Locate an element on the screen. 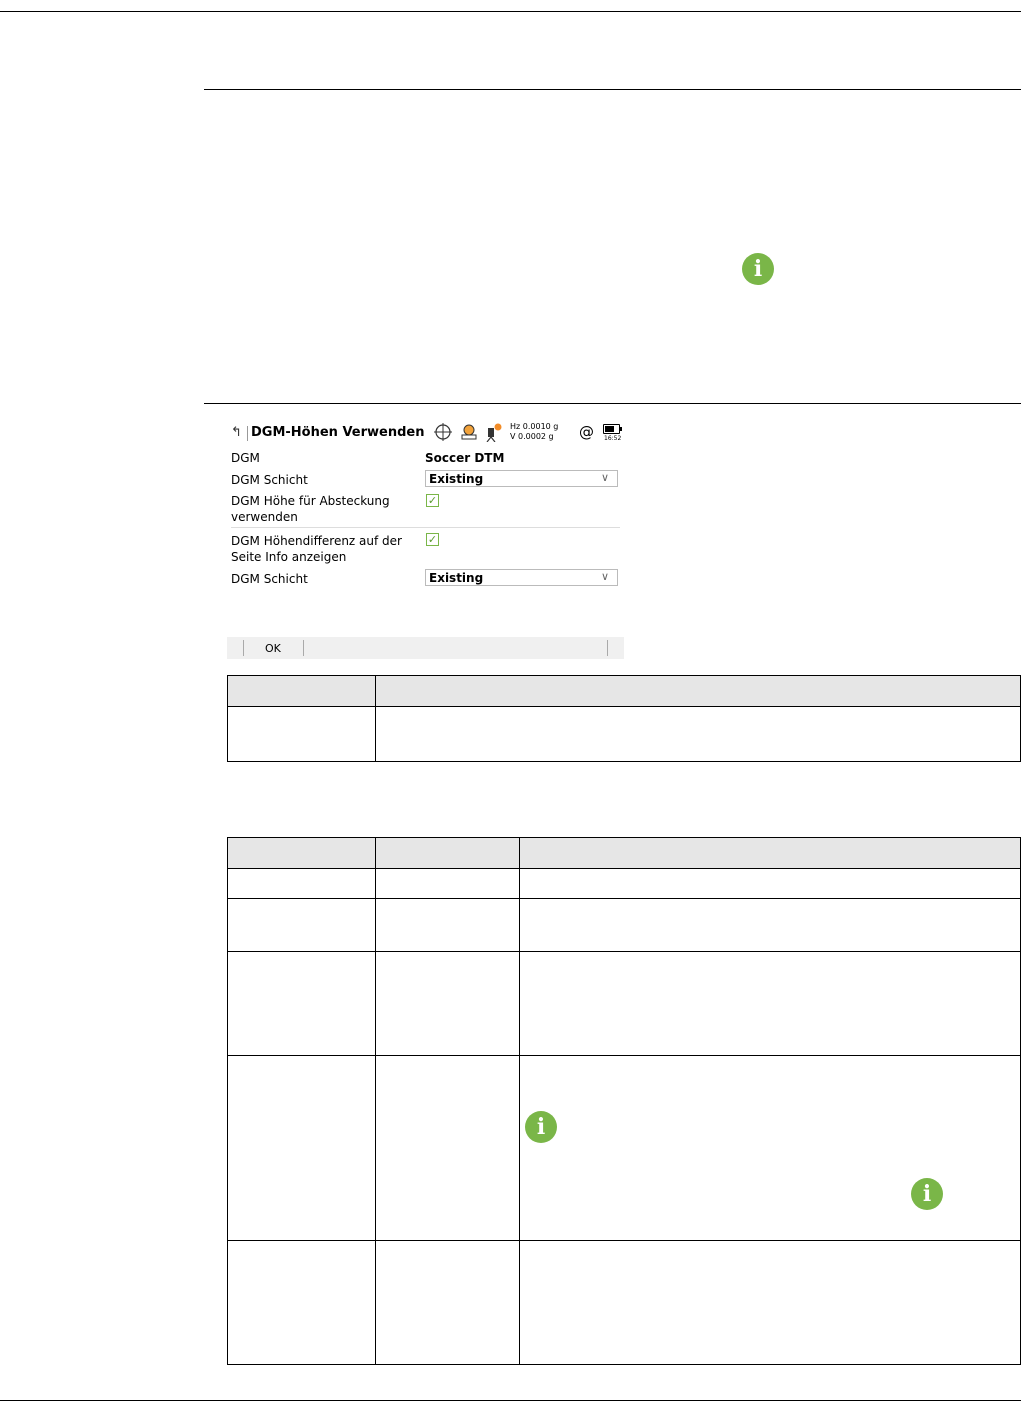 The width and height of the screenshot is (1021, 1402). row-separator is located at coordinates (425, 527).